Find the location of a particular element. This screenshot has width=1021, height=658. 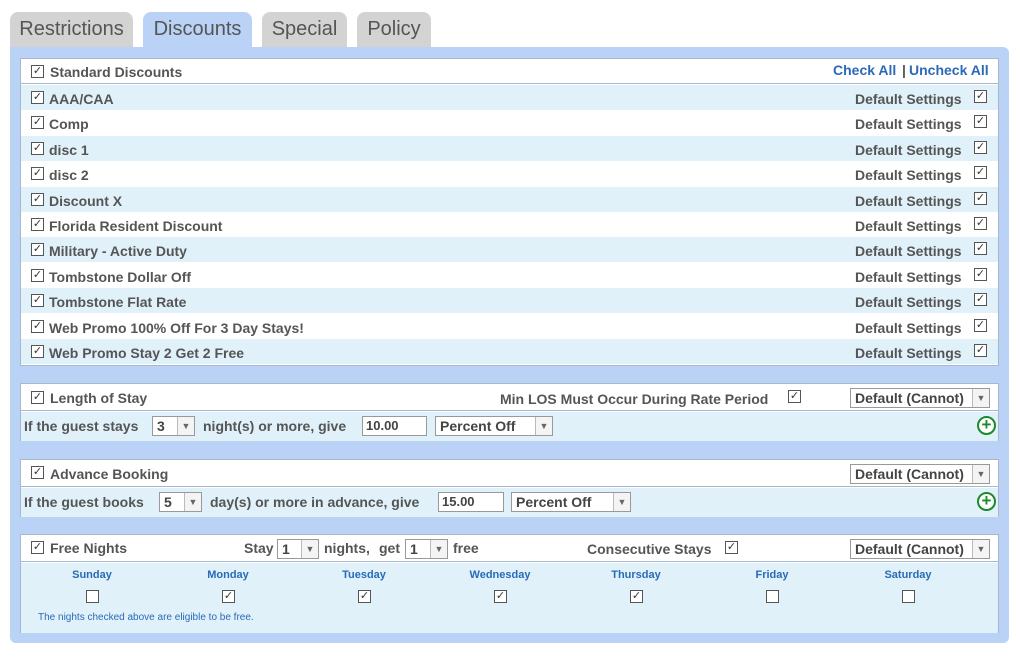

day-checkbox-wednesday: ✓ is located at coordinates (500, 596).